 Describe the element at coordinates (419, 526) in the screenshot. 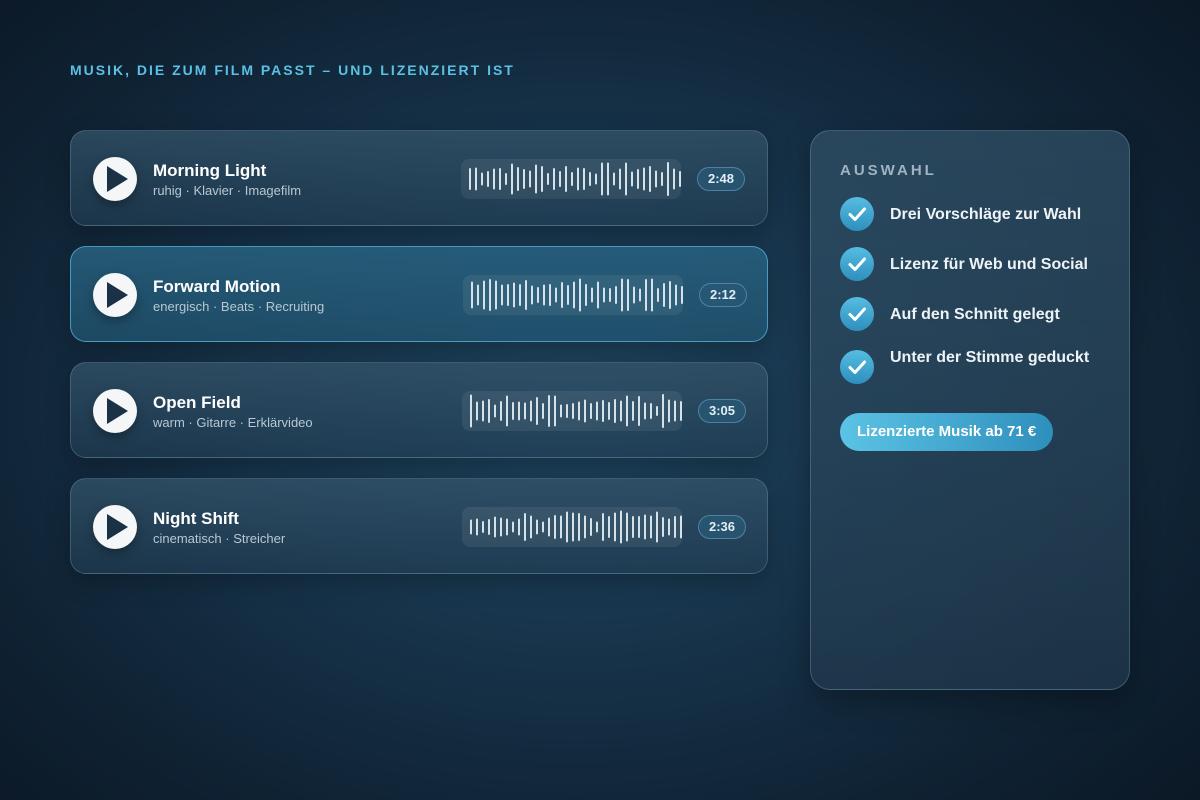

I see `track-card-night-shift: Night Shift cinematisch · Streicher 2:36` at that location.